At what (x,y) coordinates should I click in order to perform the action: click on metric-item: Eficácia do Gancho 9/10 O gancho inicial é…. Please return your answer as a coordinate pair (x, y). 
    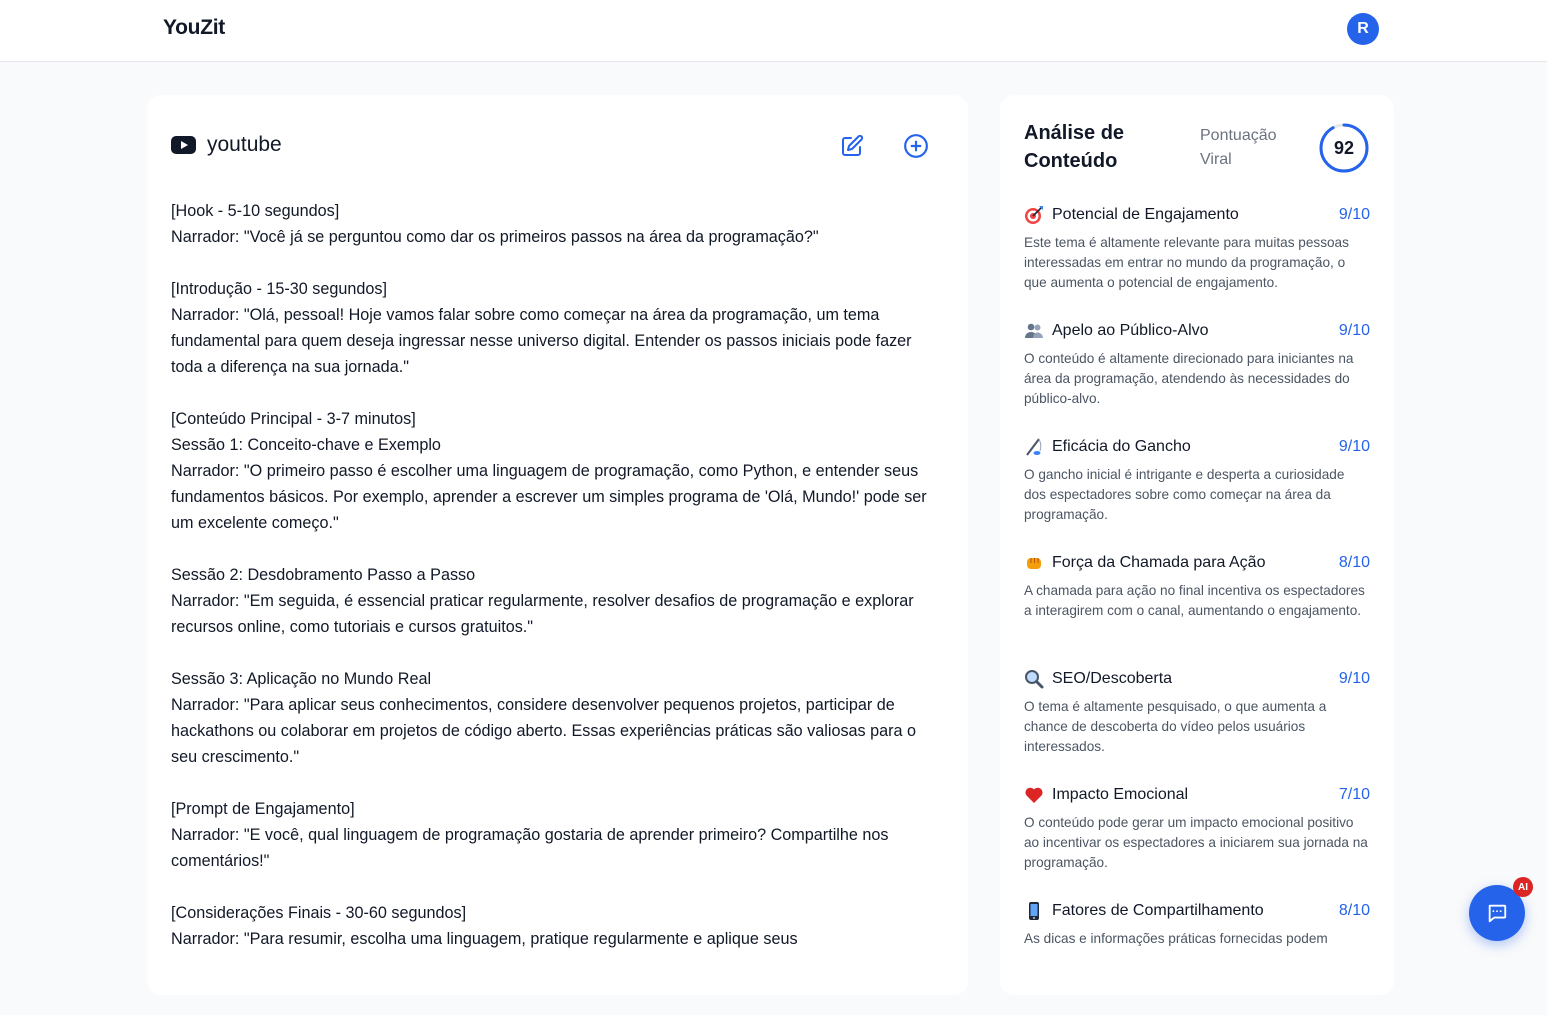
    Looking at the image, I should click on (1197, 493).